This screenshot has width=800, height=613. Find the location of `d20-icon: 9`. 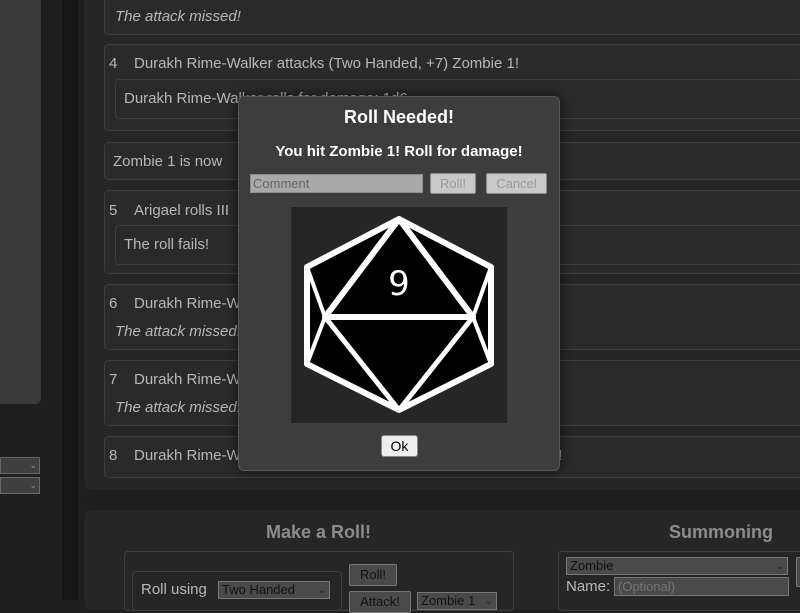

d20-icon: 9 is located at coordinates (399, 314).